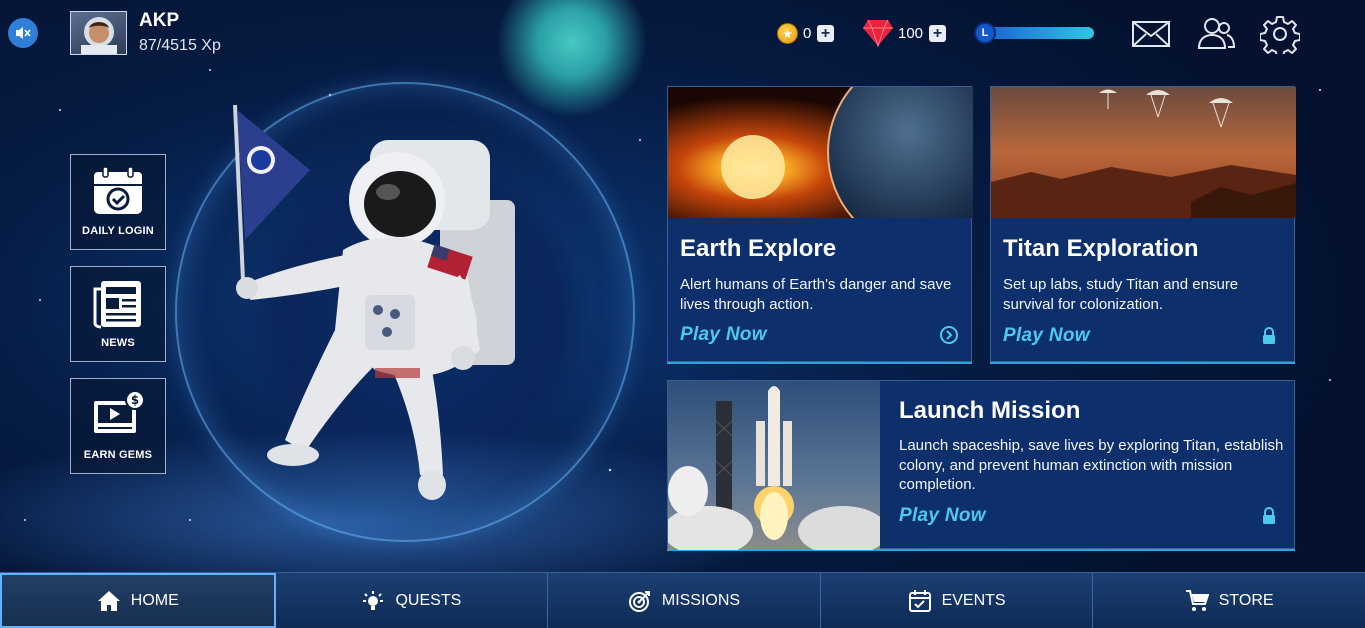 This screenshot has width=1365, height=628. I want to click on add-coins-button: +, so click(825, 33).